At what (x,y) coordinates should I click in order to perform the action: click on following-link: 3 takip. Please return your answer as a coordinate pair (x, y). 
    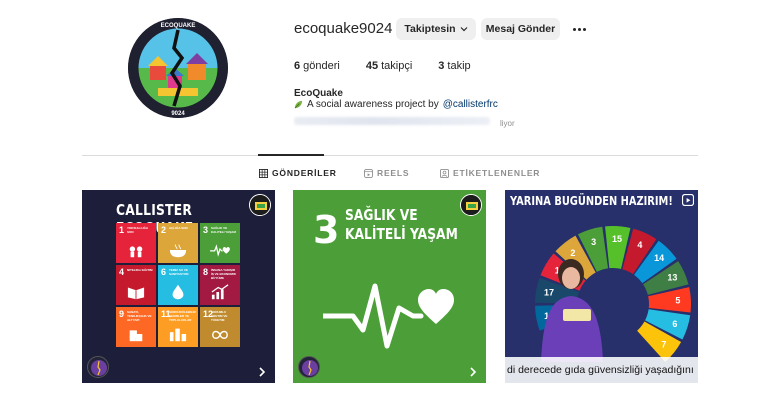
    Looking at the image, I should click on (454, 66).